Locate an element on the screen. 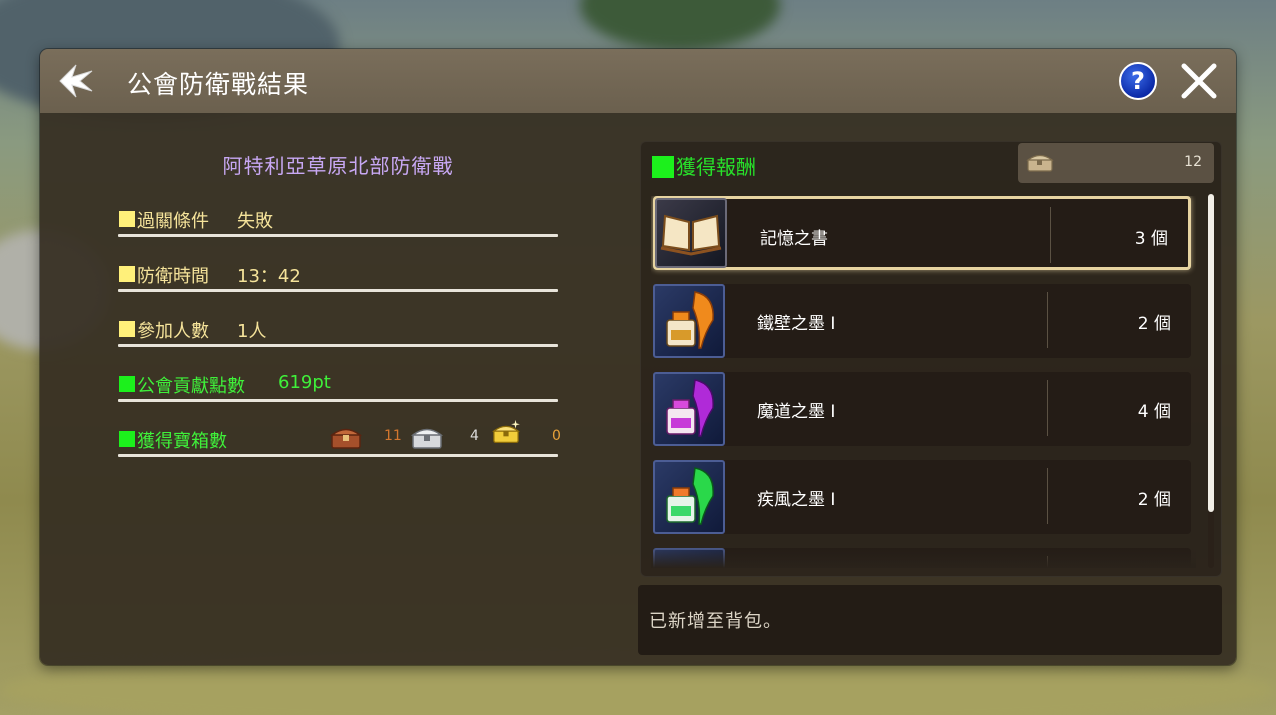  item-name: 記憶之書 is located at coordinates (794, 239).